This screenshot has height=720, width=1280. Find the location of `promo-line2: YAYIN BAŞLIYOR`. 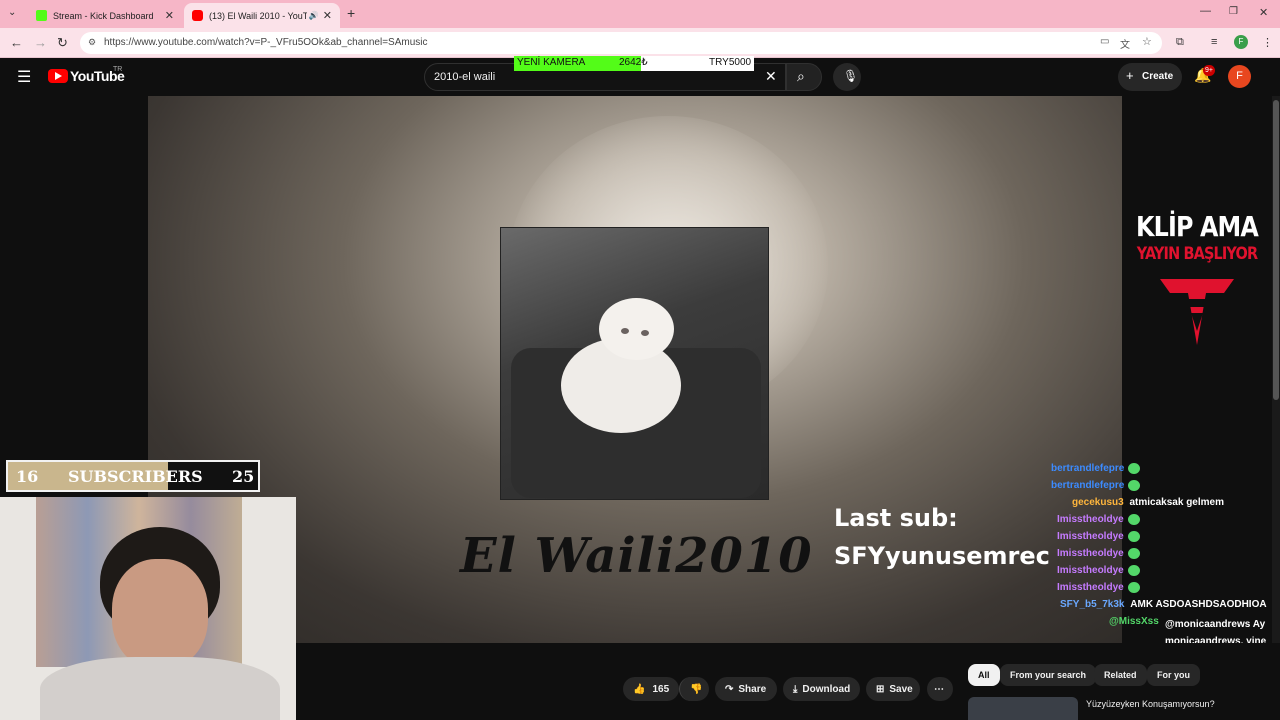

promo-line2: YAYIN BAŞLIYOR is located at coordinates (1197, 254).